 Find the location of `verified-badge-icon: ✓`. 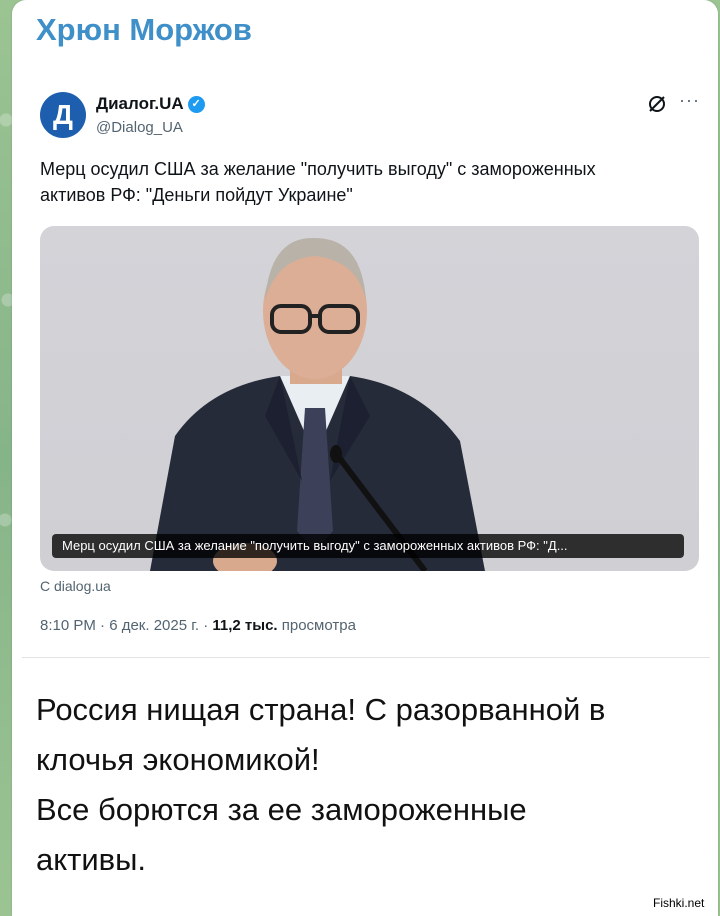

verified-badge-icon: ✓ is located at coordinates (196, 104).